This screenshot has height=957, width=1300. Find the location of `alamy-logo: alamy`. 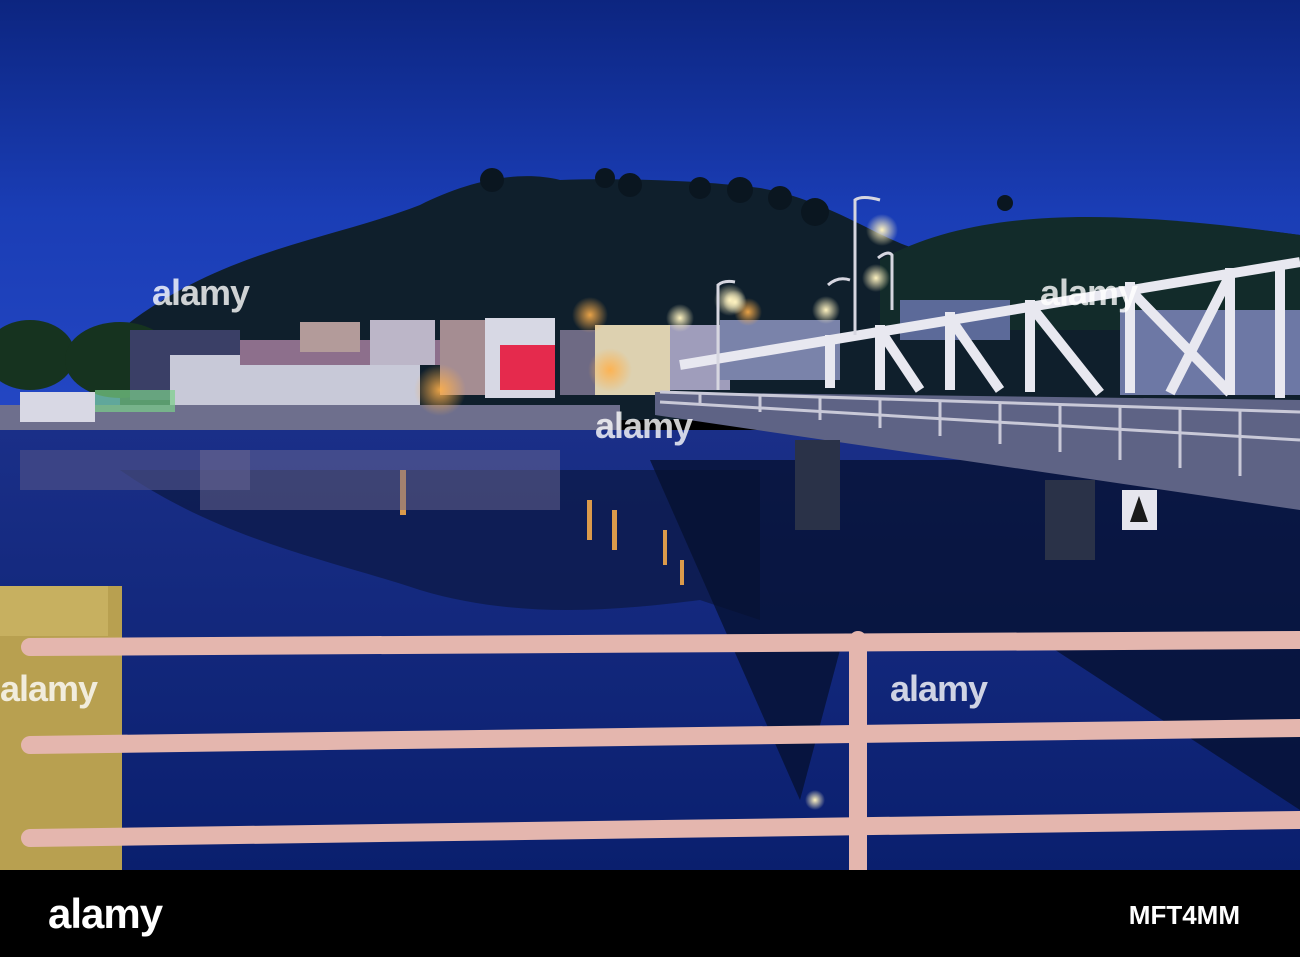

alamy-logo: alamy is located at coordinates (105, 913).